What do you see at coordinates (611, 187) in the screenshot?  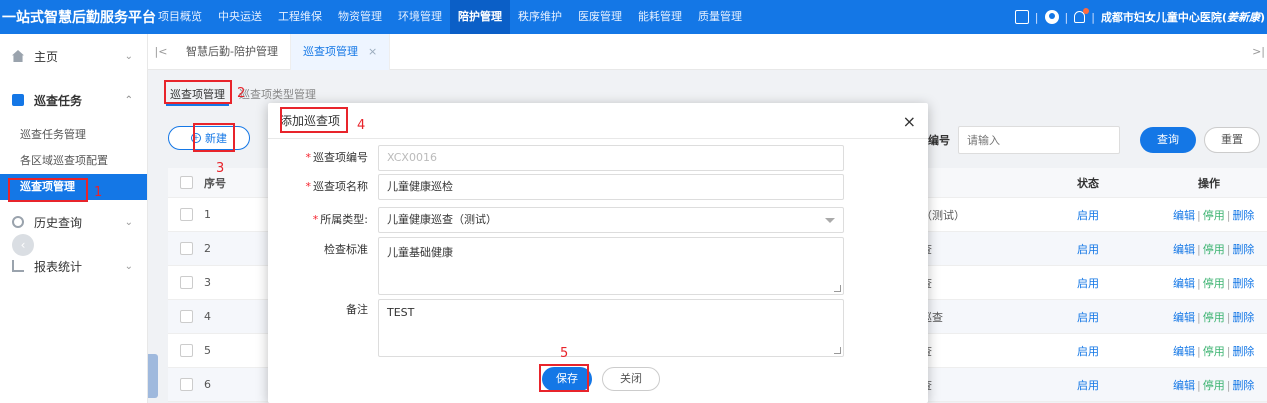 I see `name-field: 儿童健康巡检` at bounding box center [611, 187].